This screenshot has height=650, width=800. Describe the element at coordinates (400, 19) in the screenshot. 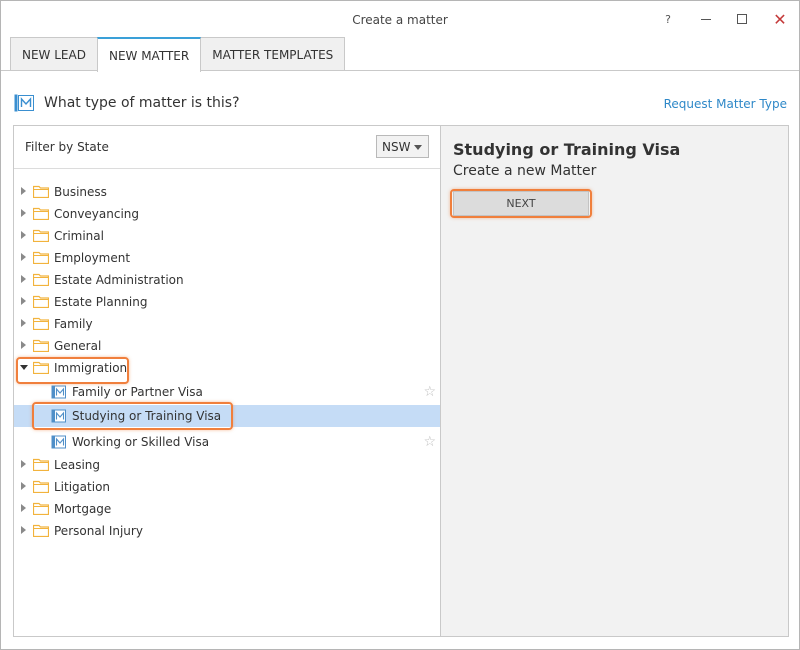

I see `title-bar: Create a matter ? ✕` at that location.